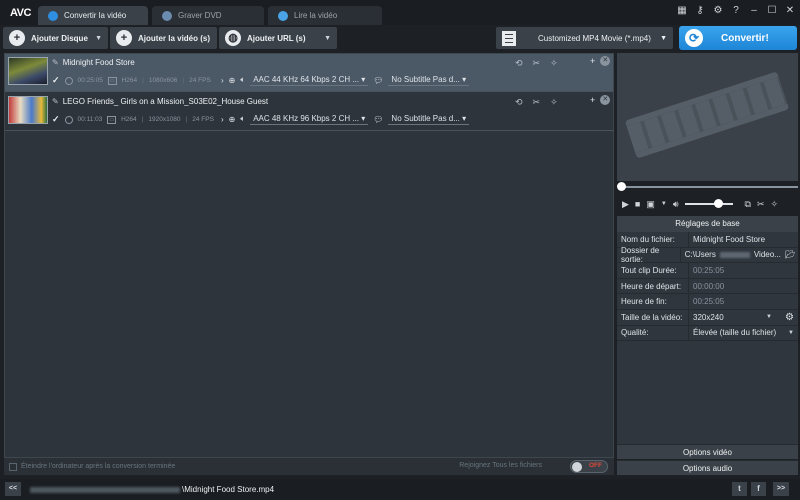  What do you see at coordinates (676, 204) in the screenshot?
I see `volume-icon: 🔊︎` at bounding box center [676, 204].